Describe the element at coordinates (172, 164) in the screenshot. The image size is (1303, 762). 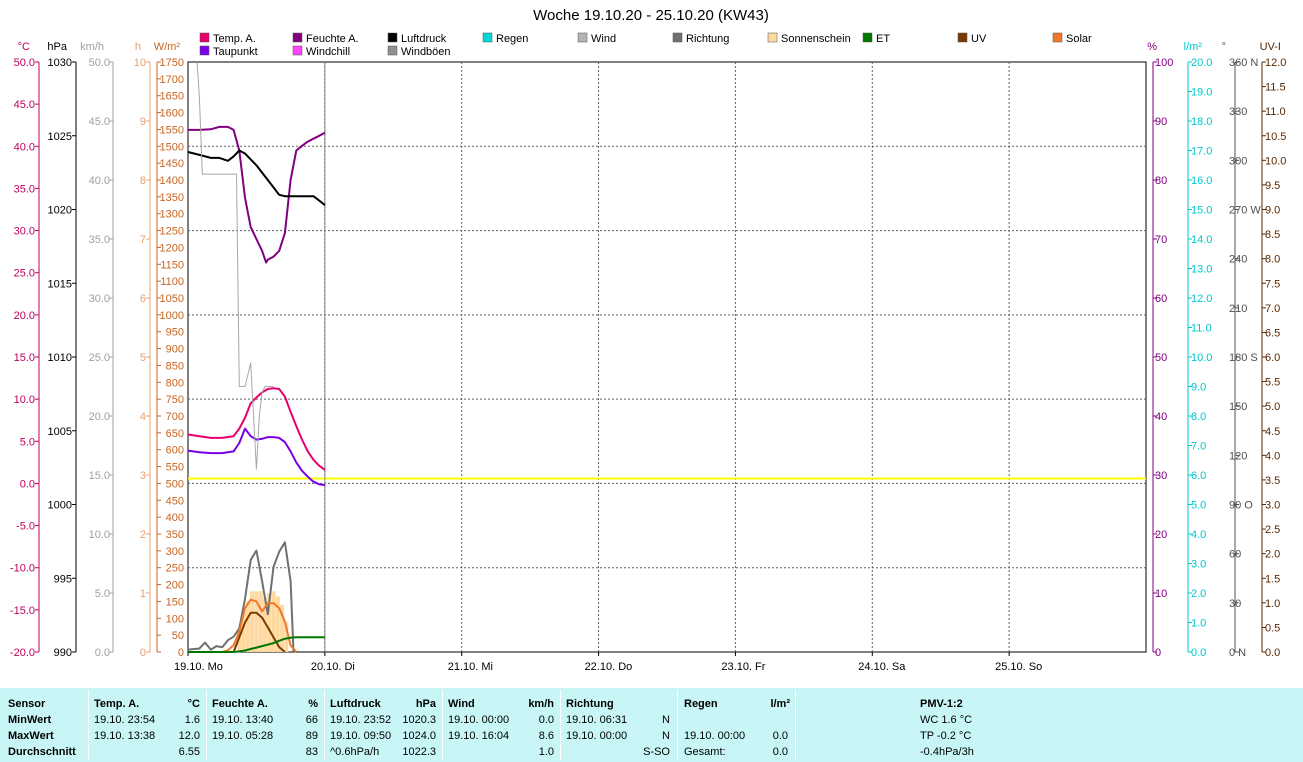
I see `tick-label-solar: 1450` at that location.